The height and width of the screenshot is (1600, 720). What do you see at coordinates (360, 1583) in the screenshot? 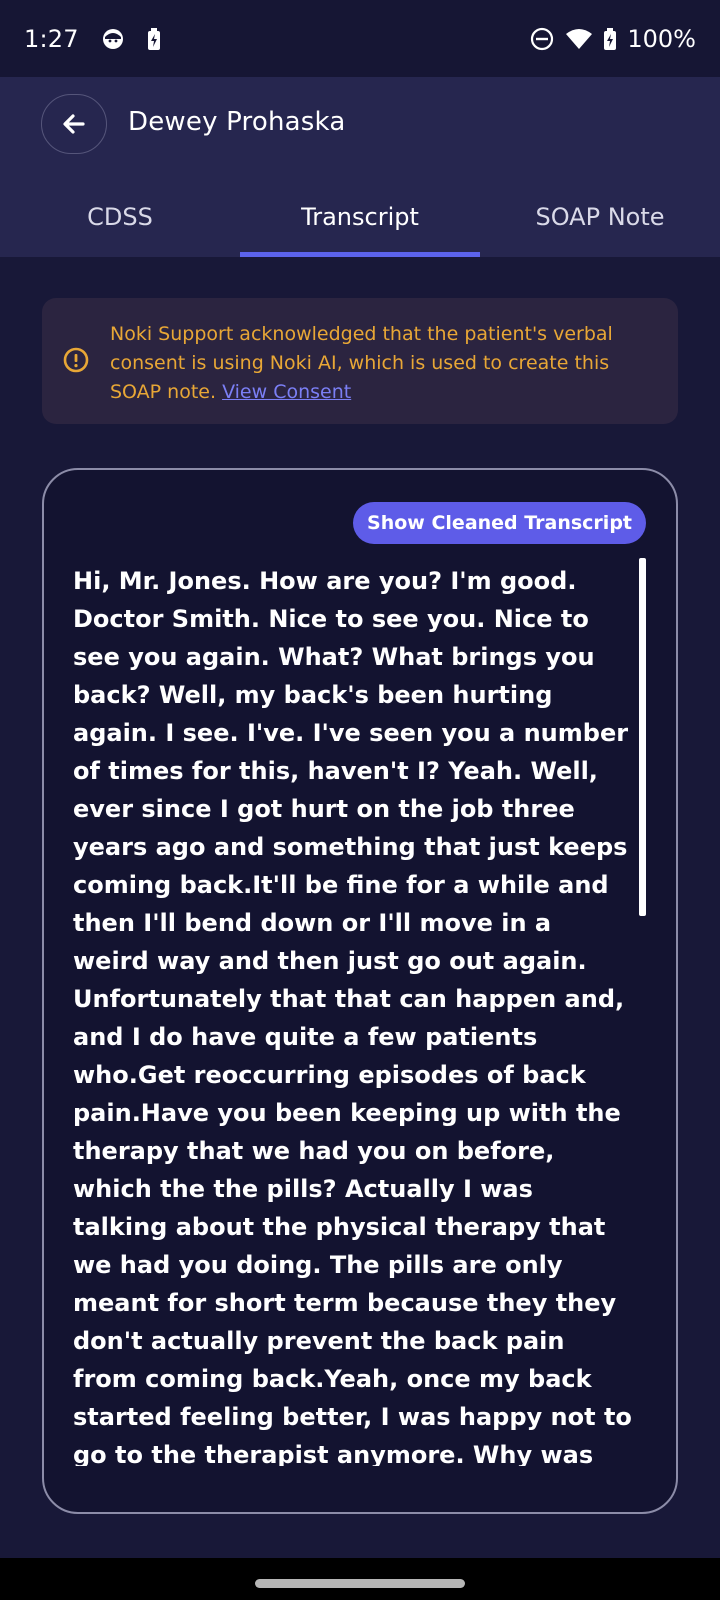
I see `home-indicator` at bounding box center [360, 1583].